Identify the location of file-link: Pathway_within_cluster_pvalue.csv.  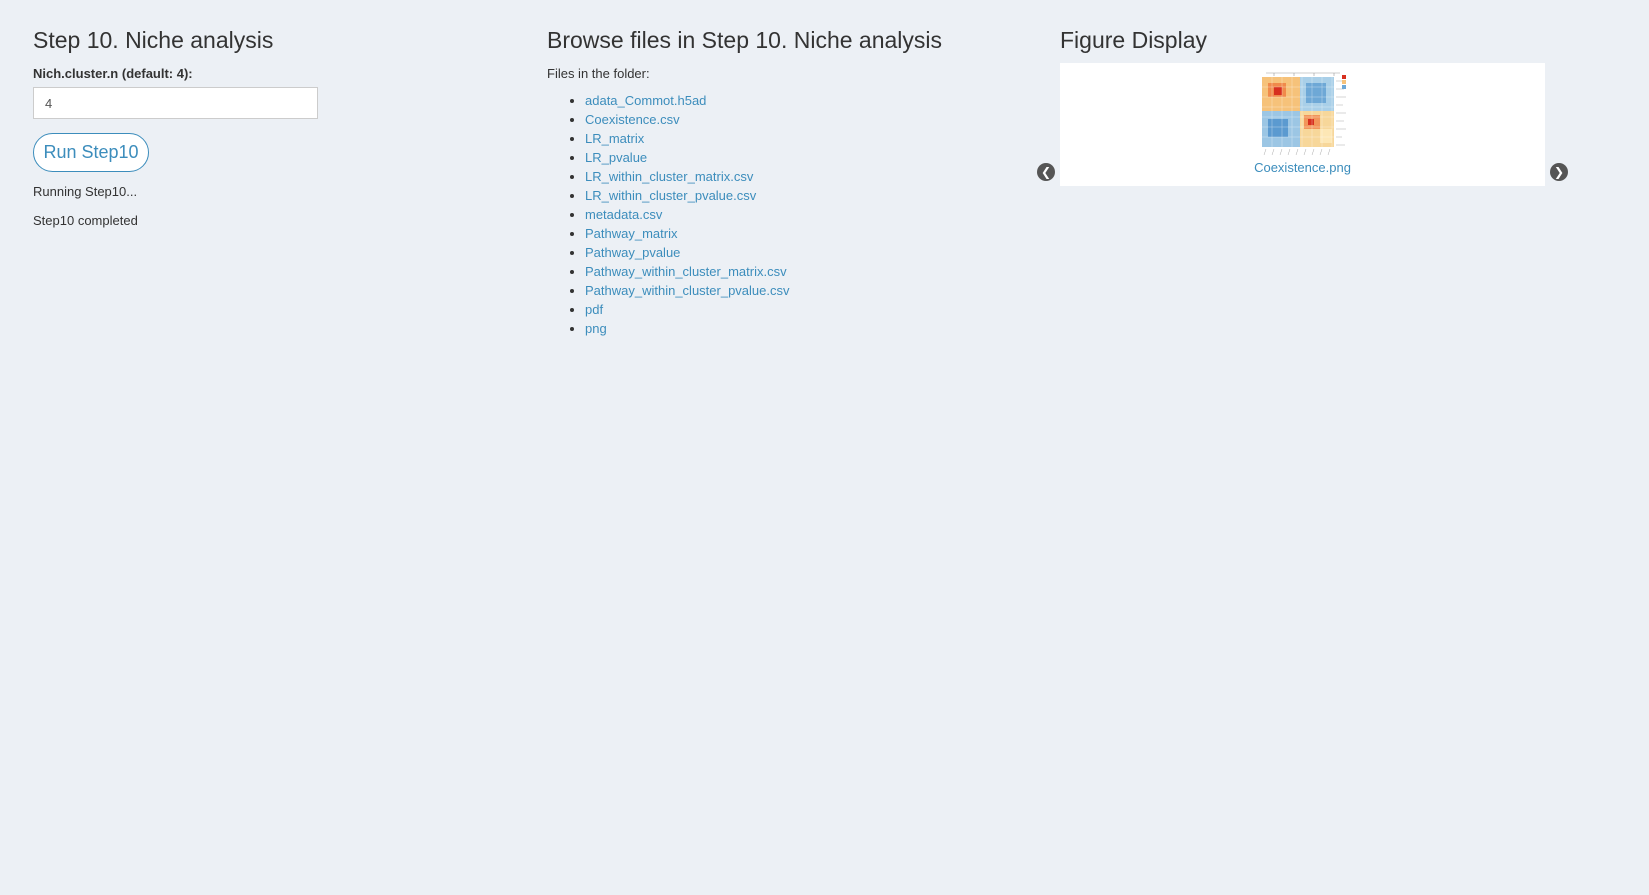
(687, 290).